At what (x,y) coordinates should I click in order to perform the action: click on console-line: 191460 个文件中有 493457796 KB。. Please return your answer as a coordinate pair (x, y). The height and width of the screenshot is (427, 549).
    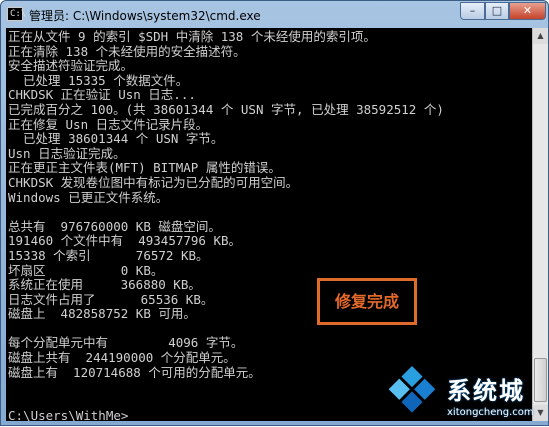
    Looking at the image, I should click on (125, 241).